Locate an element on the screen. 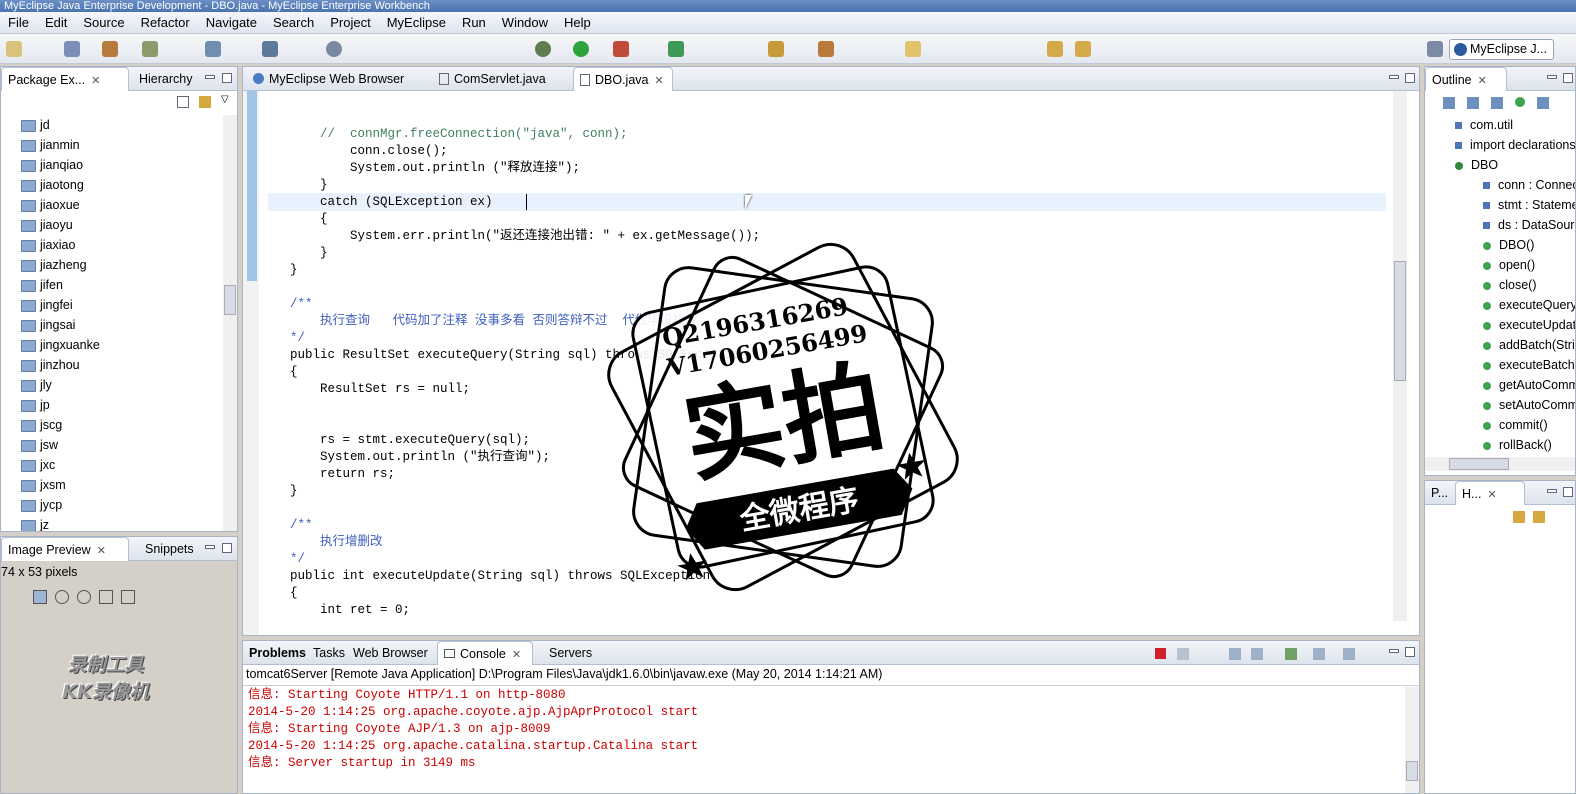 This screenshot has height=794, width=1576. package-item: jly is located at coordinates (36, 385).